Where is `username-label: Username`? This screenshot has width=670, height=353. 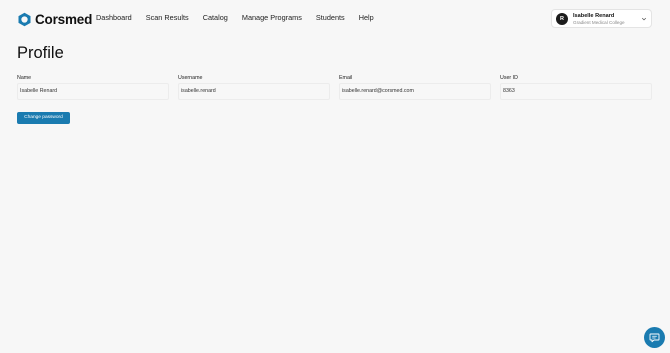
username-label: Username is located at coordinates (190, 78).